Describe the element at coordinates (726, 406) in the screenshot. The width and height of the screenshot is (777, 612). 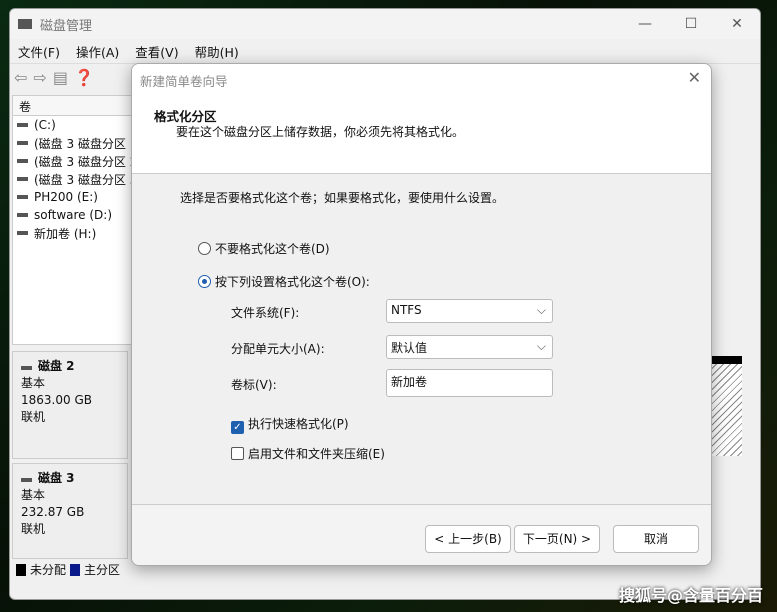
I see `unallocated-partition-block` at that location.